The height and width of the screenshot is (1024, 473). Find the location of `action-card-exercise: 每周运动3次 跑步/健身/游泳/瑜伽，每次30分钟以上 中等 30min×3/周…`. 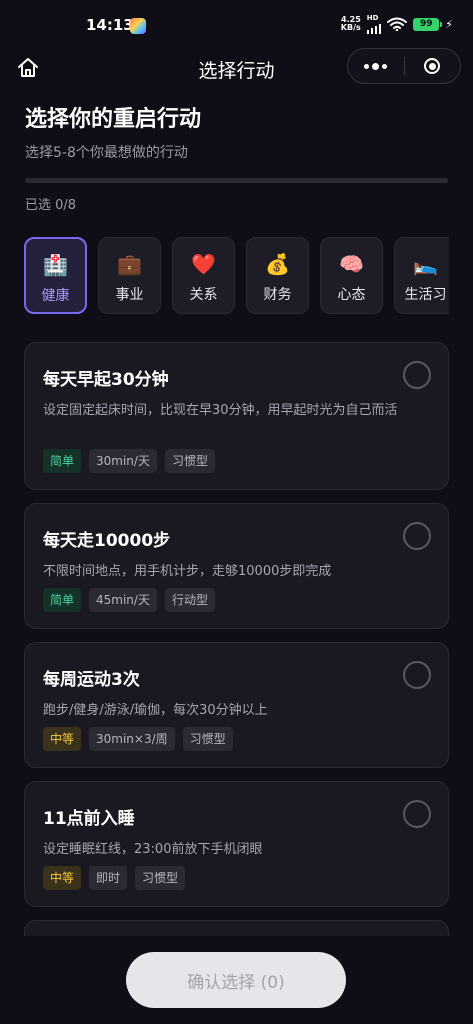

action-card-exercise: 每周运动3次 跑步/健身/游泳/瑜伽，每次30分钟以上 中等 30min×3/周… is located at coordinates (236, 705).